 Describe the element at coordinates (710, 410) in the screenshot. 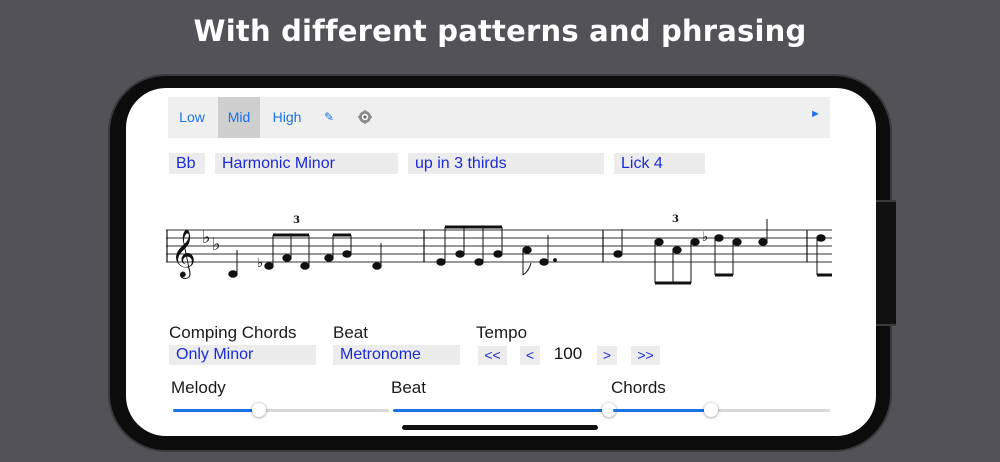

I see `slider-knob` at that location.